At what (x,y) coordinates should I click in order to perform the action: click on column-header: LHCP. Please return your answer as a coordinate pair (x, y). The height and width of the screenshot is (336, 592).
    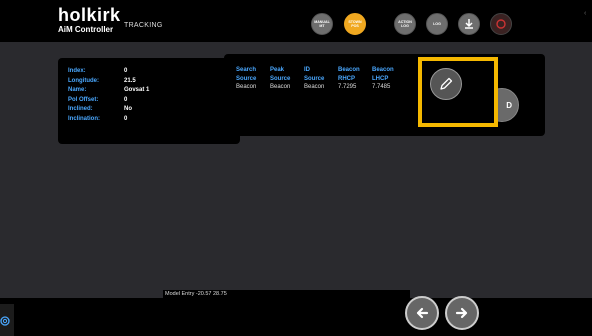
    Looking at the image, I should click on (380, 78).